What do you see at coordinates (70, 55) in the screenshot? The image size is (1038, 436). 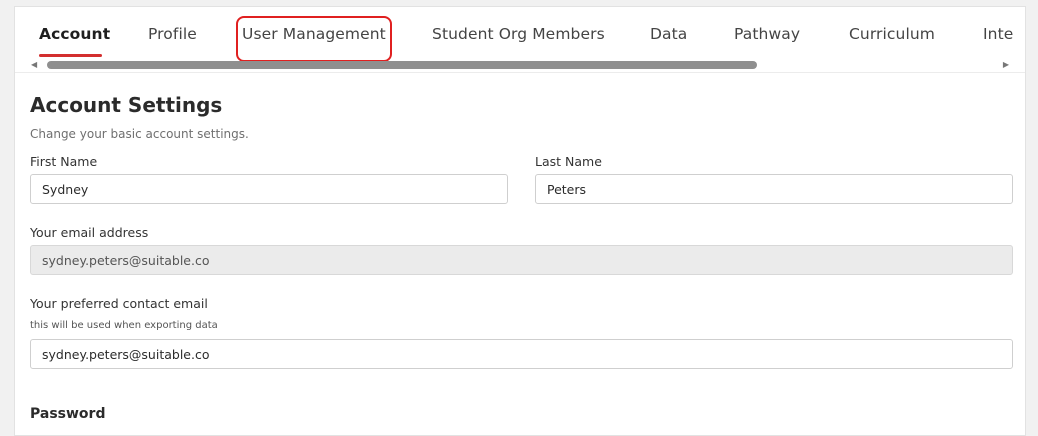 I see `active-tab-indicator` at bounding box center [70, 55].